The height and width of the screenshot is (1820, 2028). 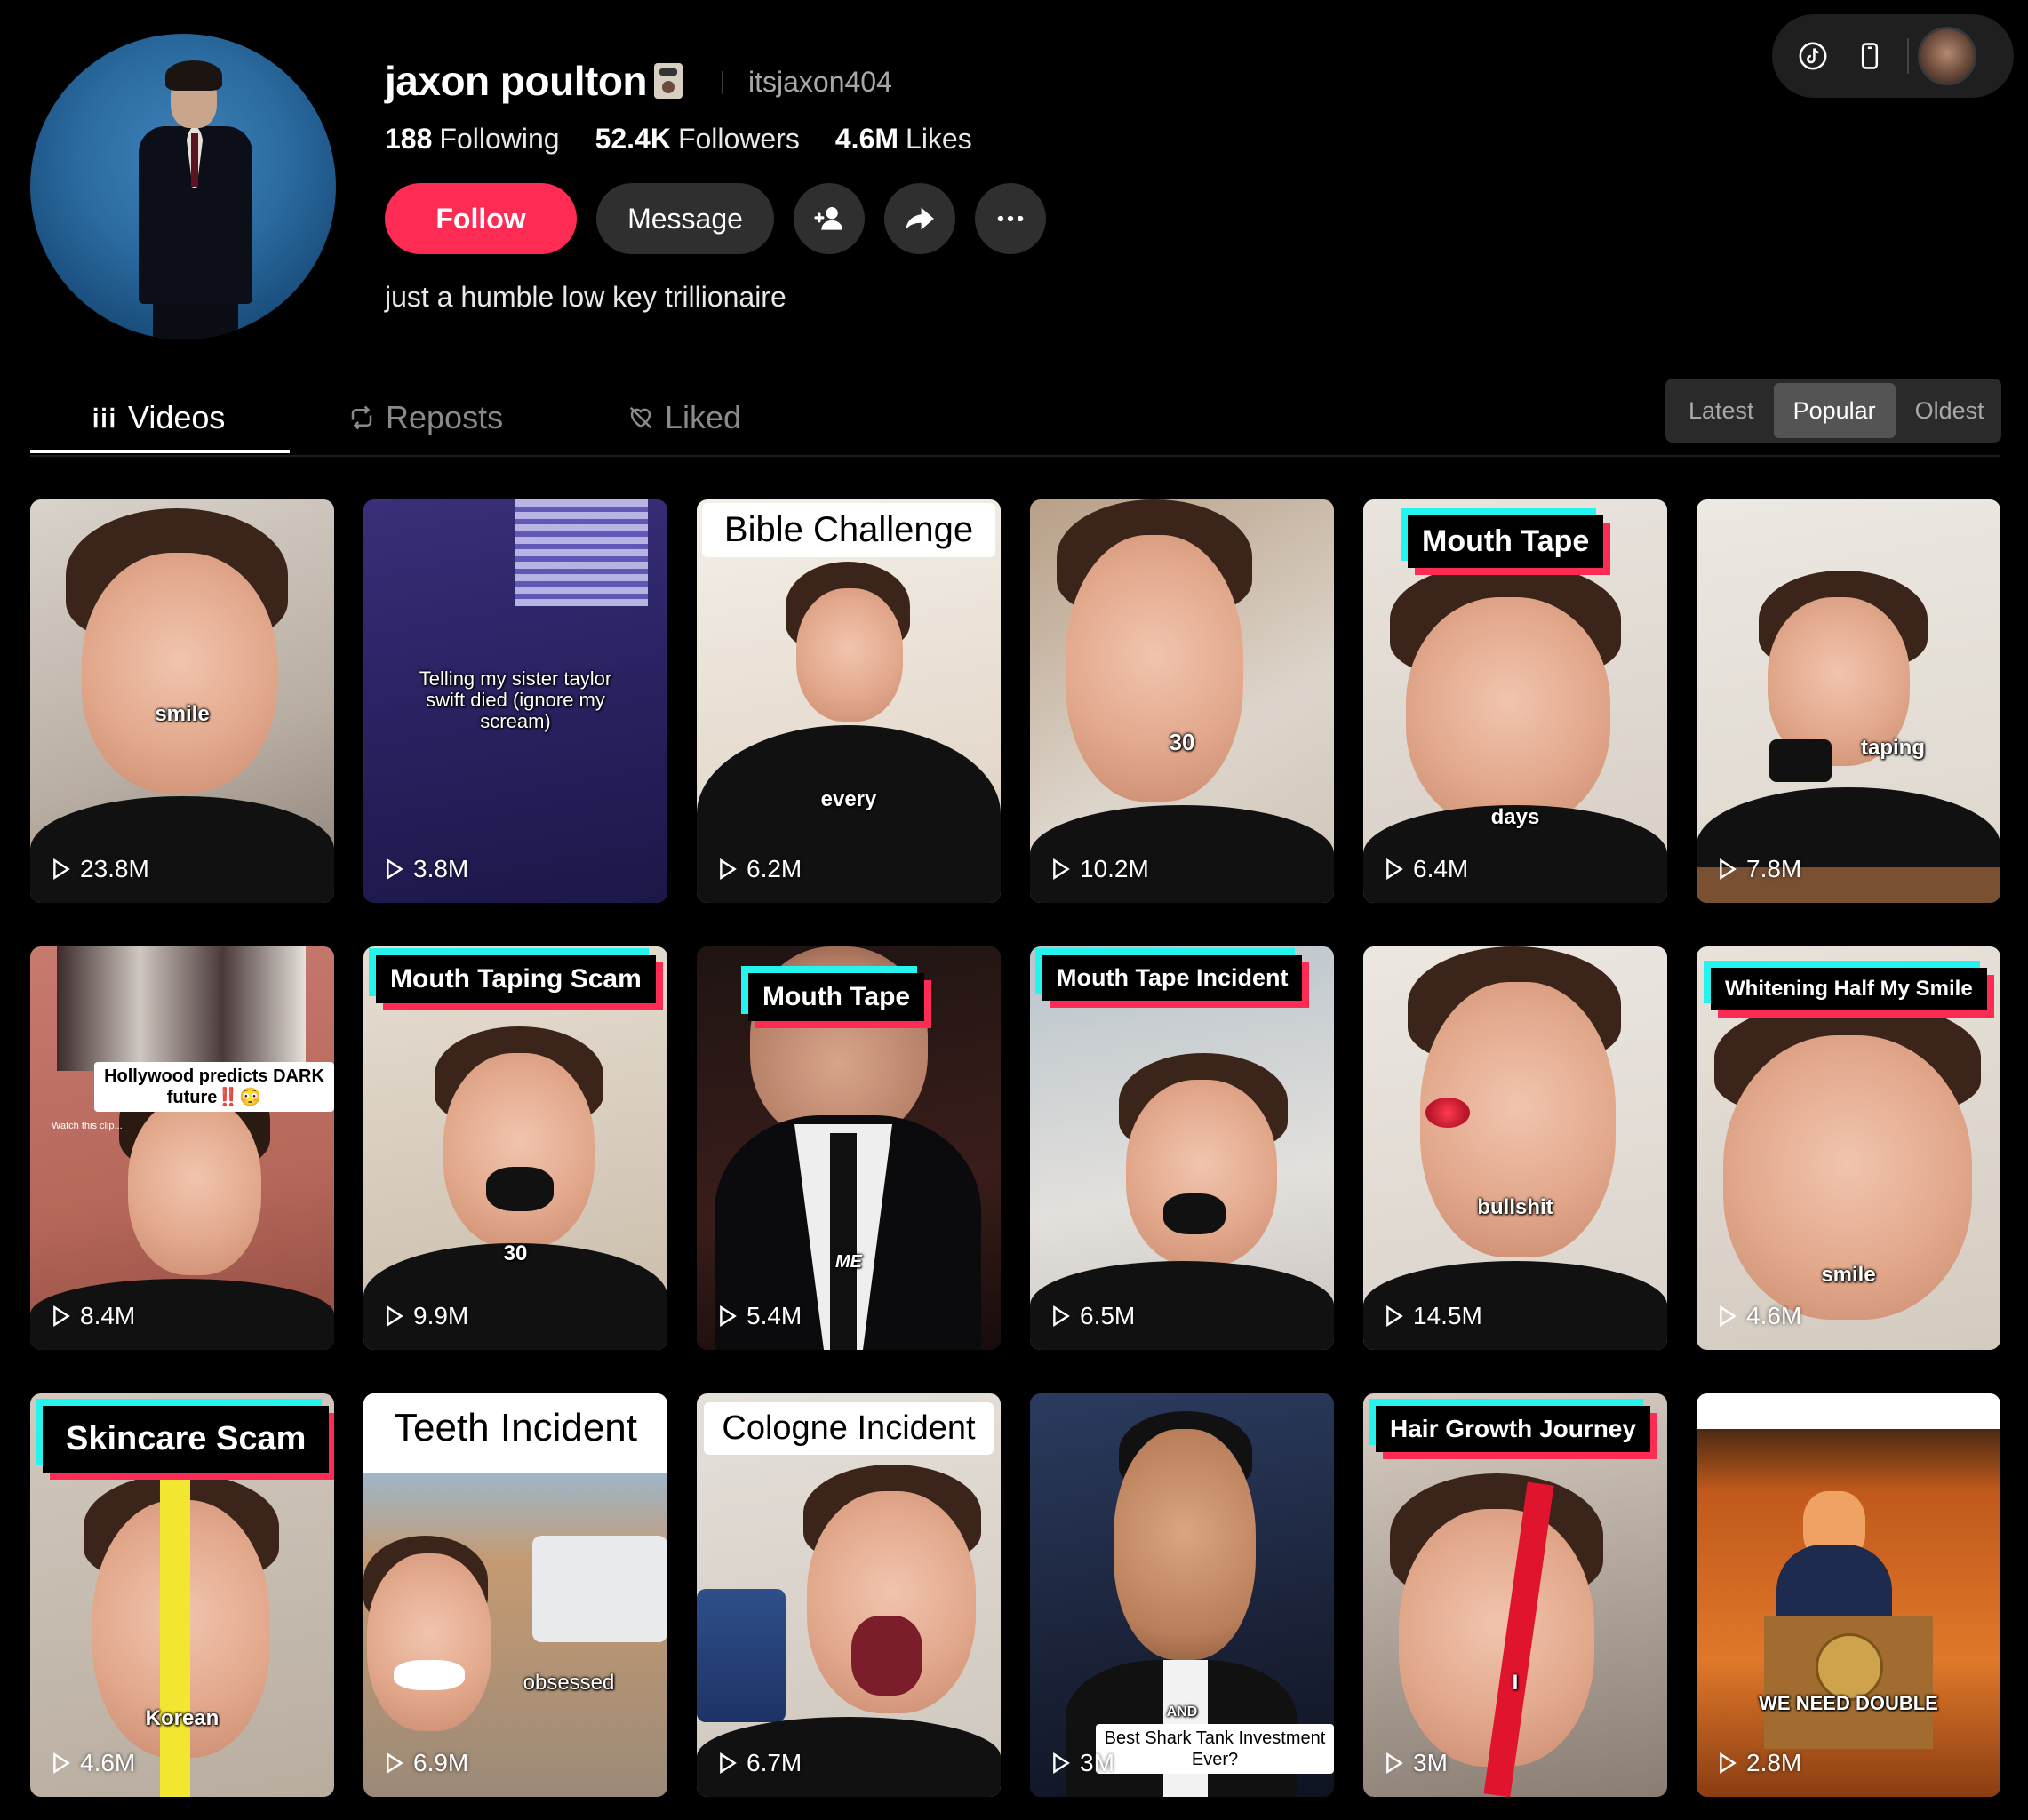 What do you see at coordinates (1182, 1595) in the screenshot?
I see `video-card: AND Best Shark Tank Investment Ever? 3M` at bounding box center [1182, 1595].